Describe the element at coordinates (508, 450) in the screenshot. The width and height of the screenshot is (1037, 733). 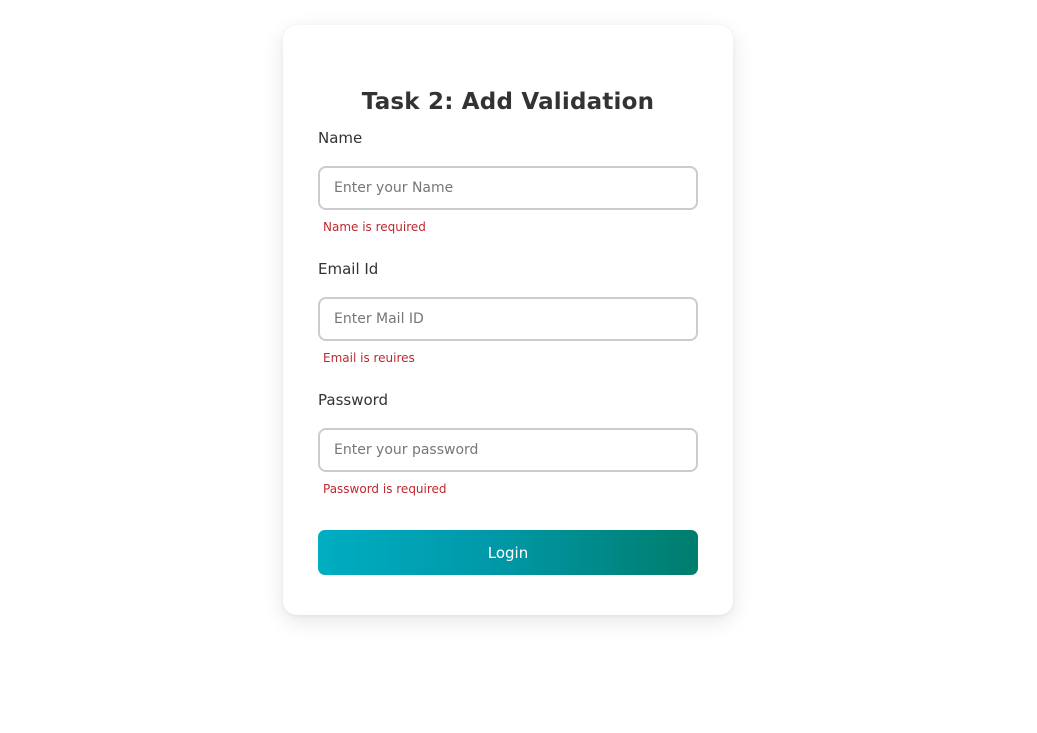
I see `password-input` at that location.